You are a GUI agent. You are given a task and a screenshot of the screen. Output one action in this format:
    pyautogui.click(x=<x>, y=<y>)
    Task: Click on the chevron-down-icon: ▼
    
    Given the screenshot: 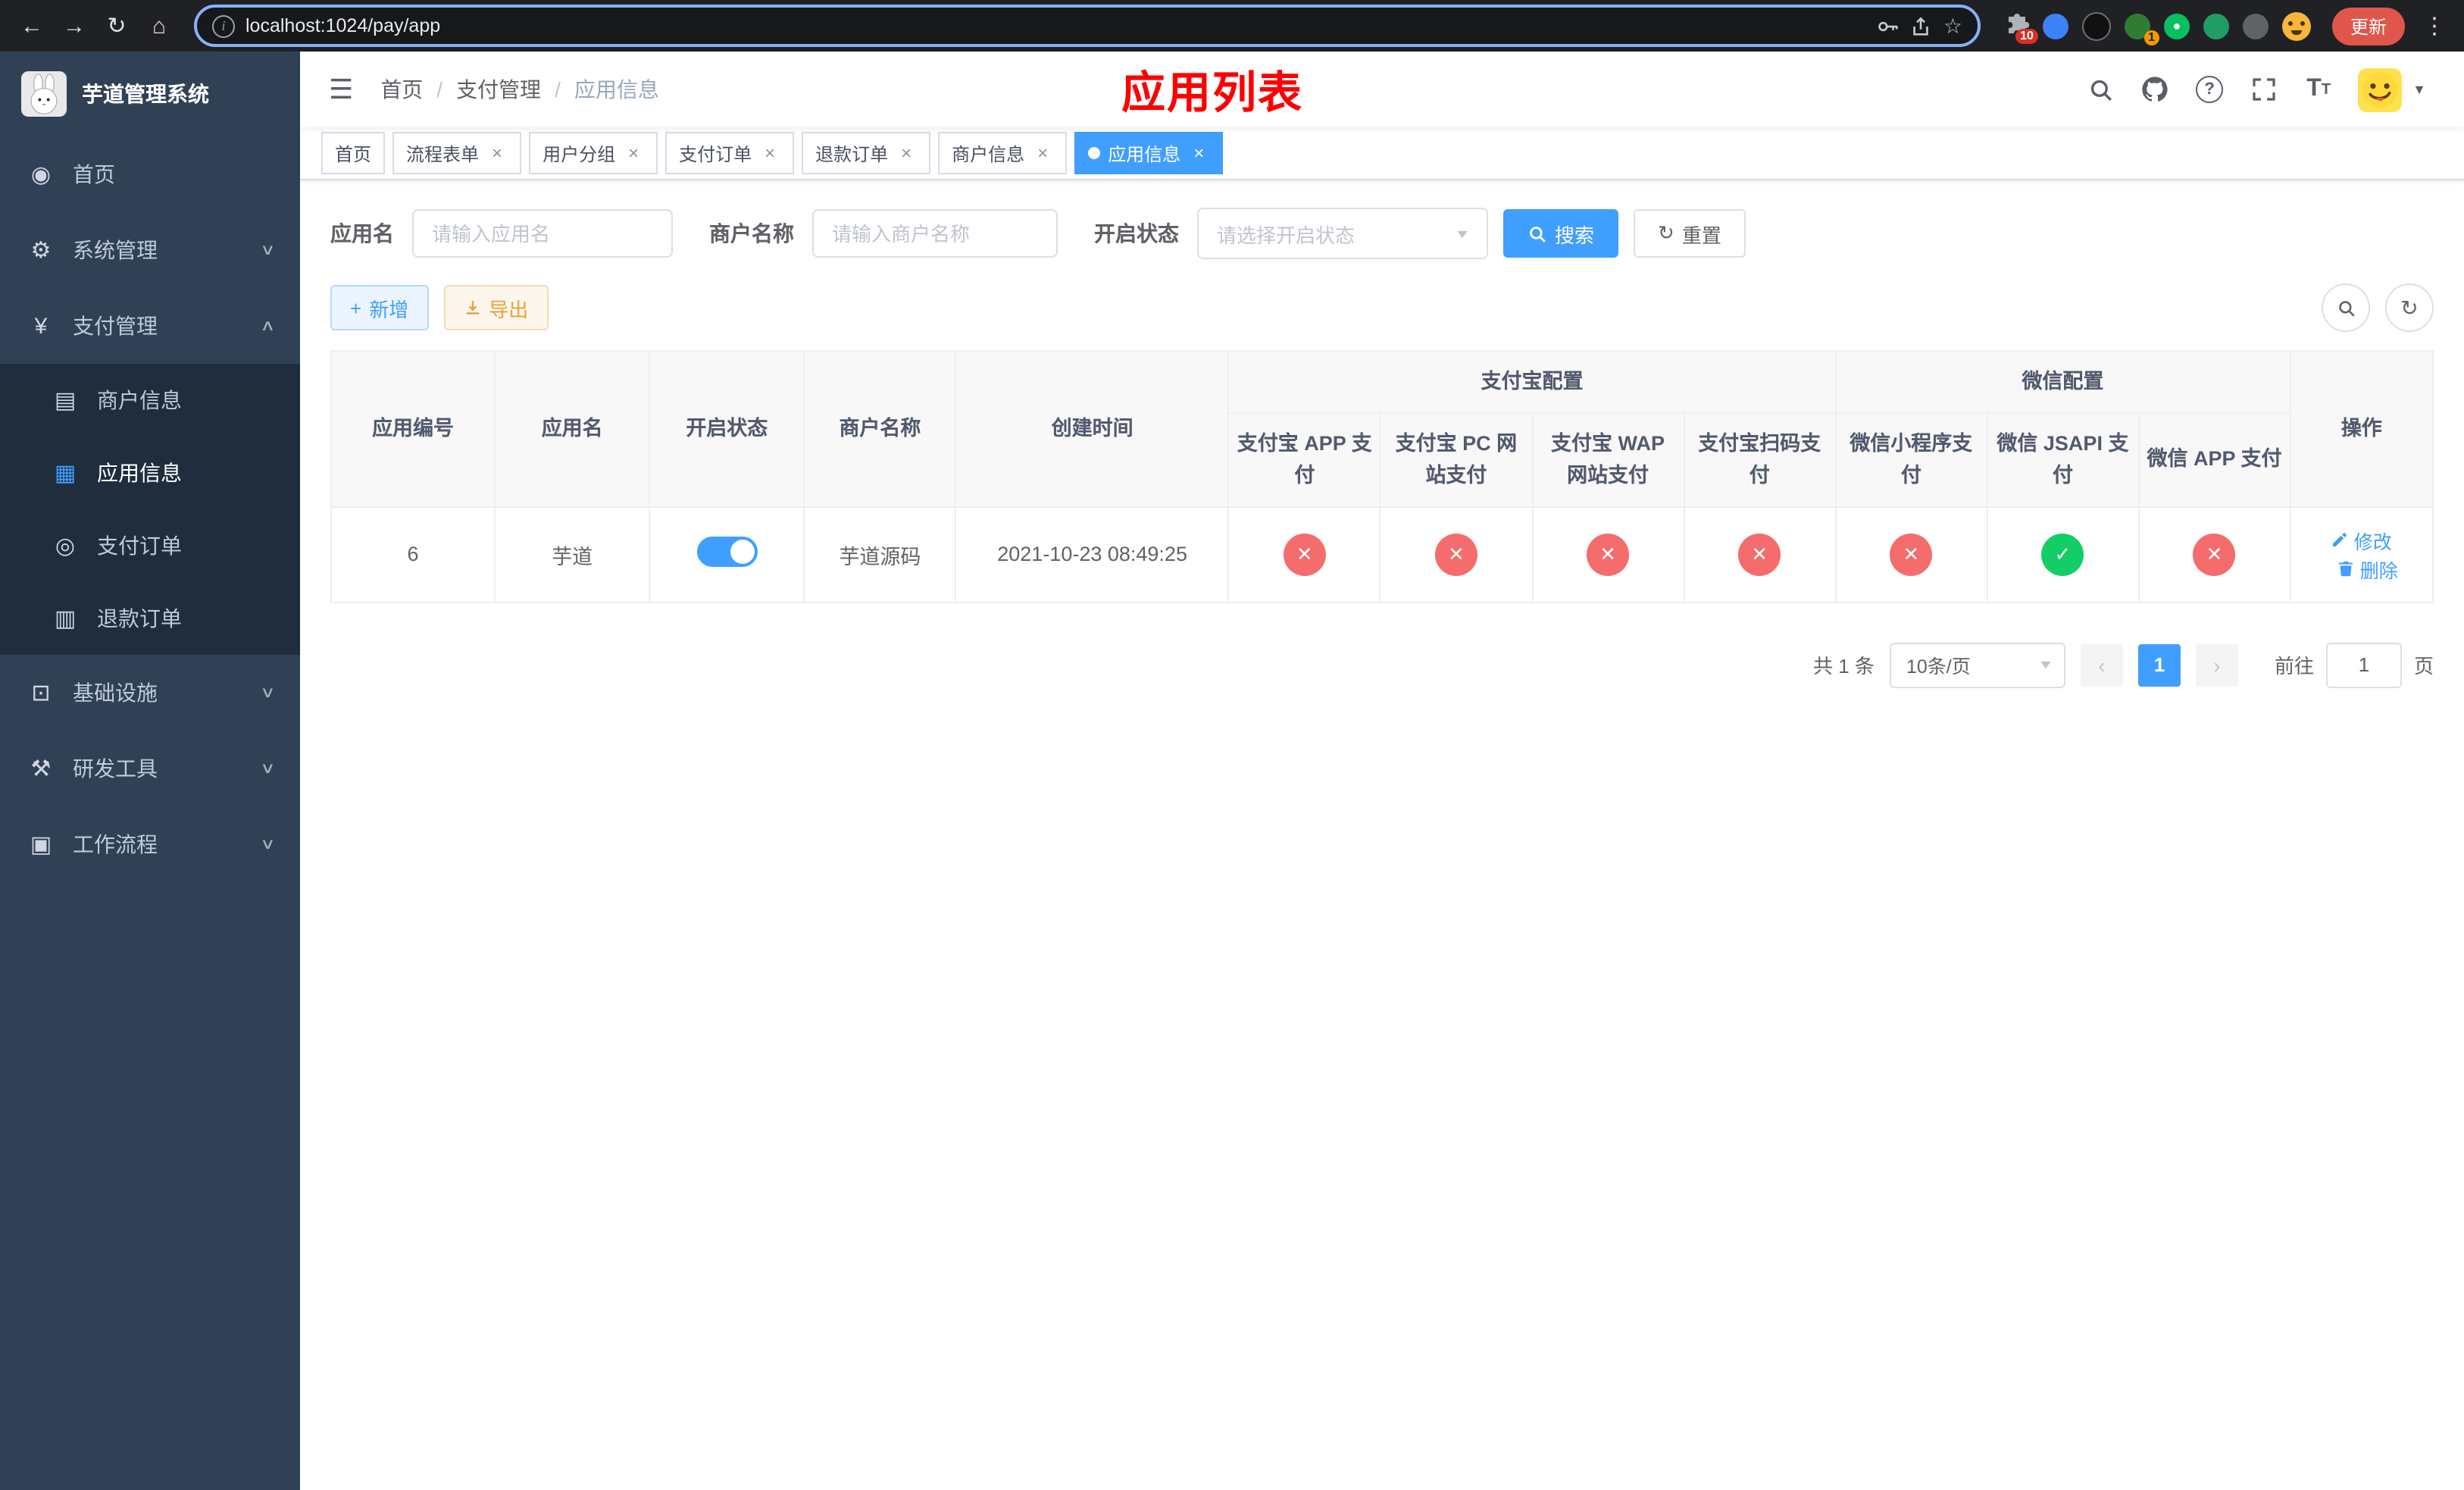 What is the action you would take?
    pyautogui.click(x=1462, y=233)
    